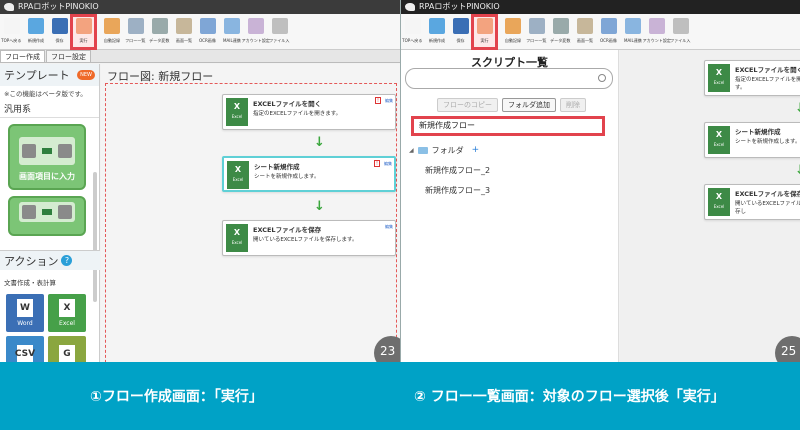 The image size is (800, 430). I want to click on csv-action-tile: CSV, so click(25, 349).